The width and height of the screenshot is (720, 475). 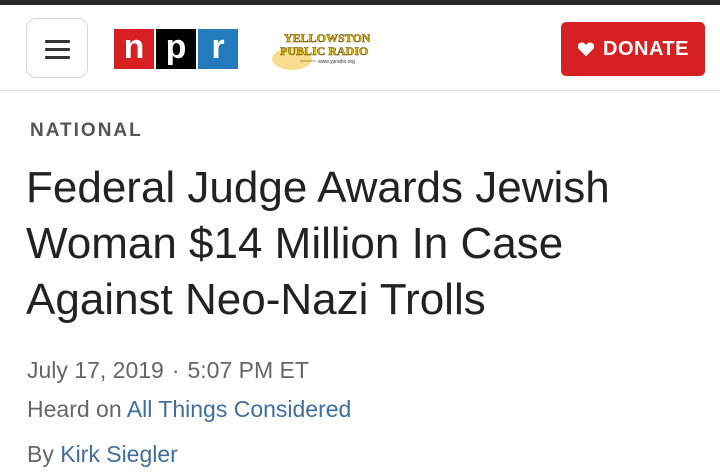 What do you see at coordinates (586, 49) in the screenshot?
I see `heart-icon` at bounding box center [586, 49].